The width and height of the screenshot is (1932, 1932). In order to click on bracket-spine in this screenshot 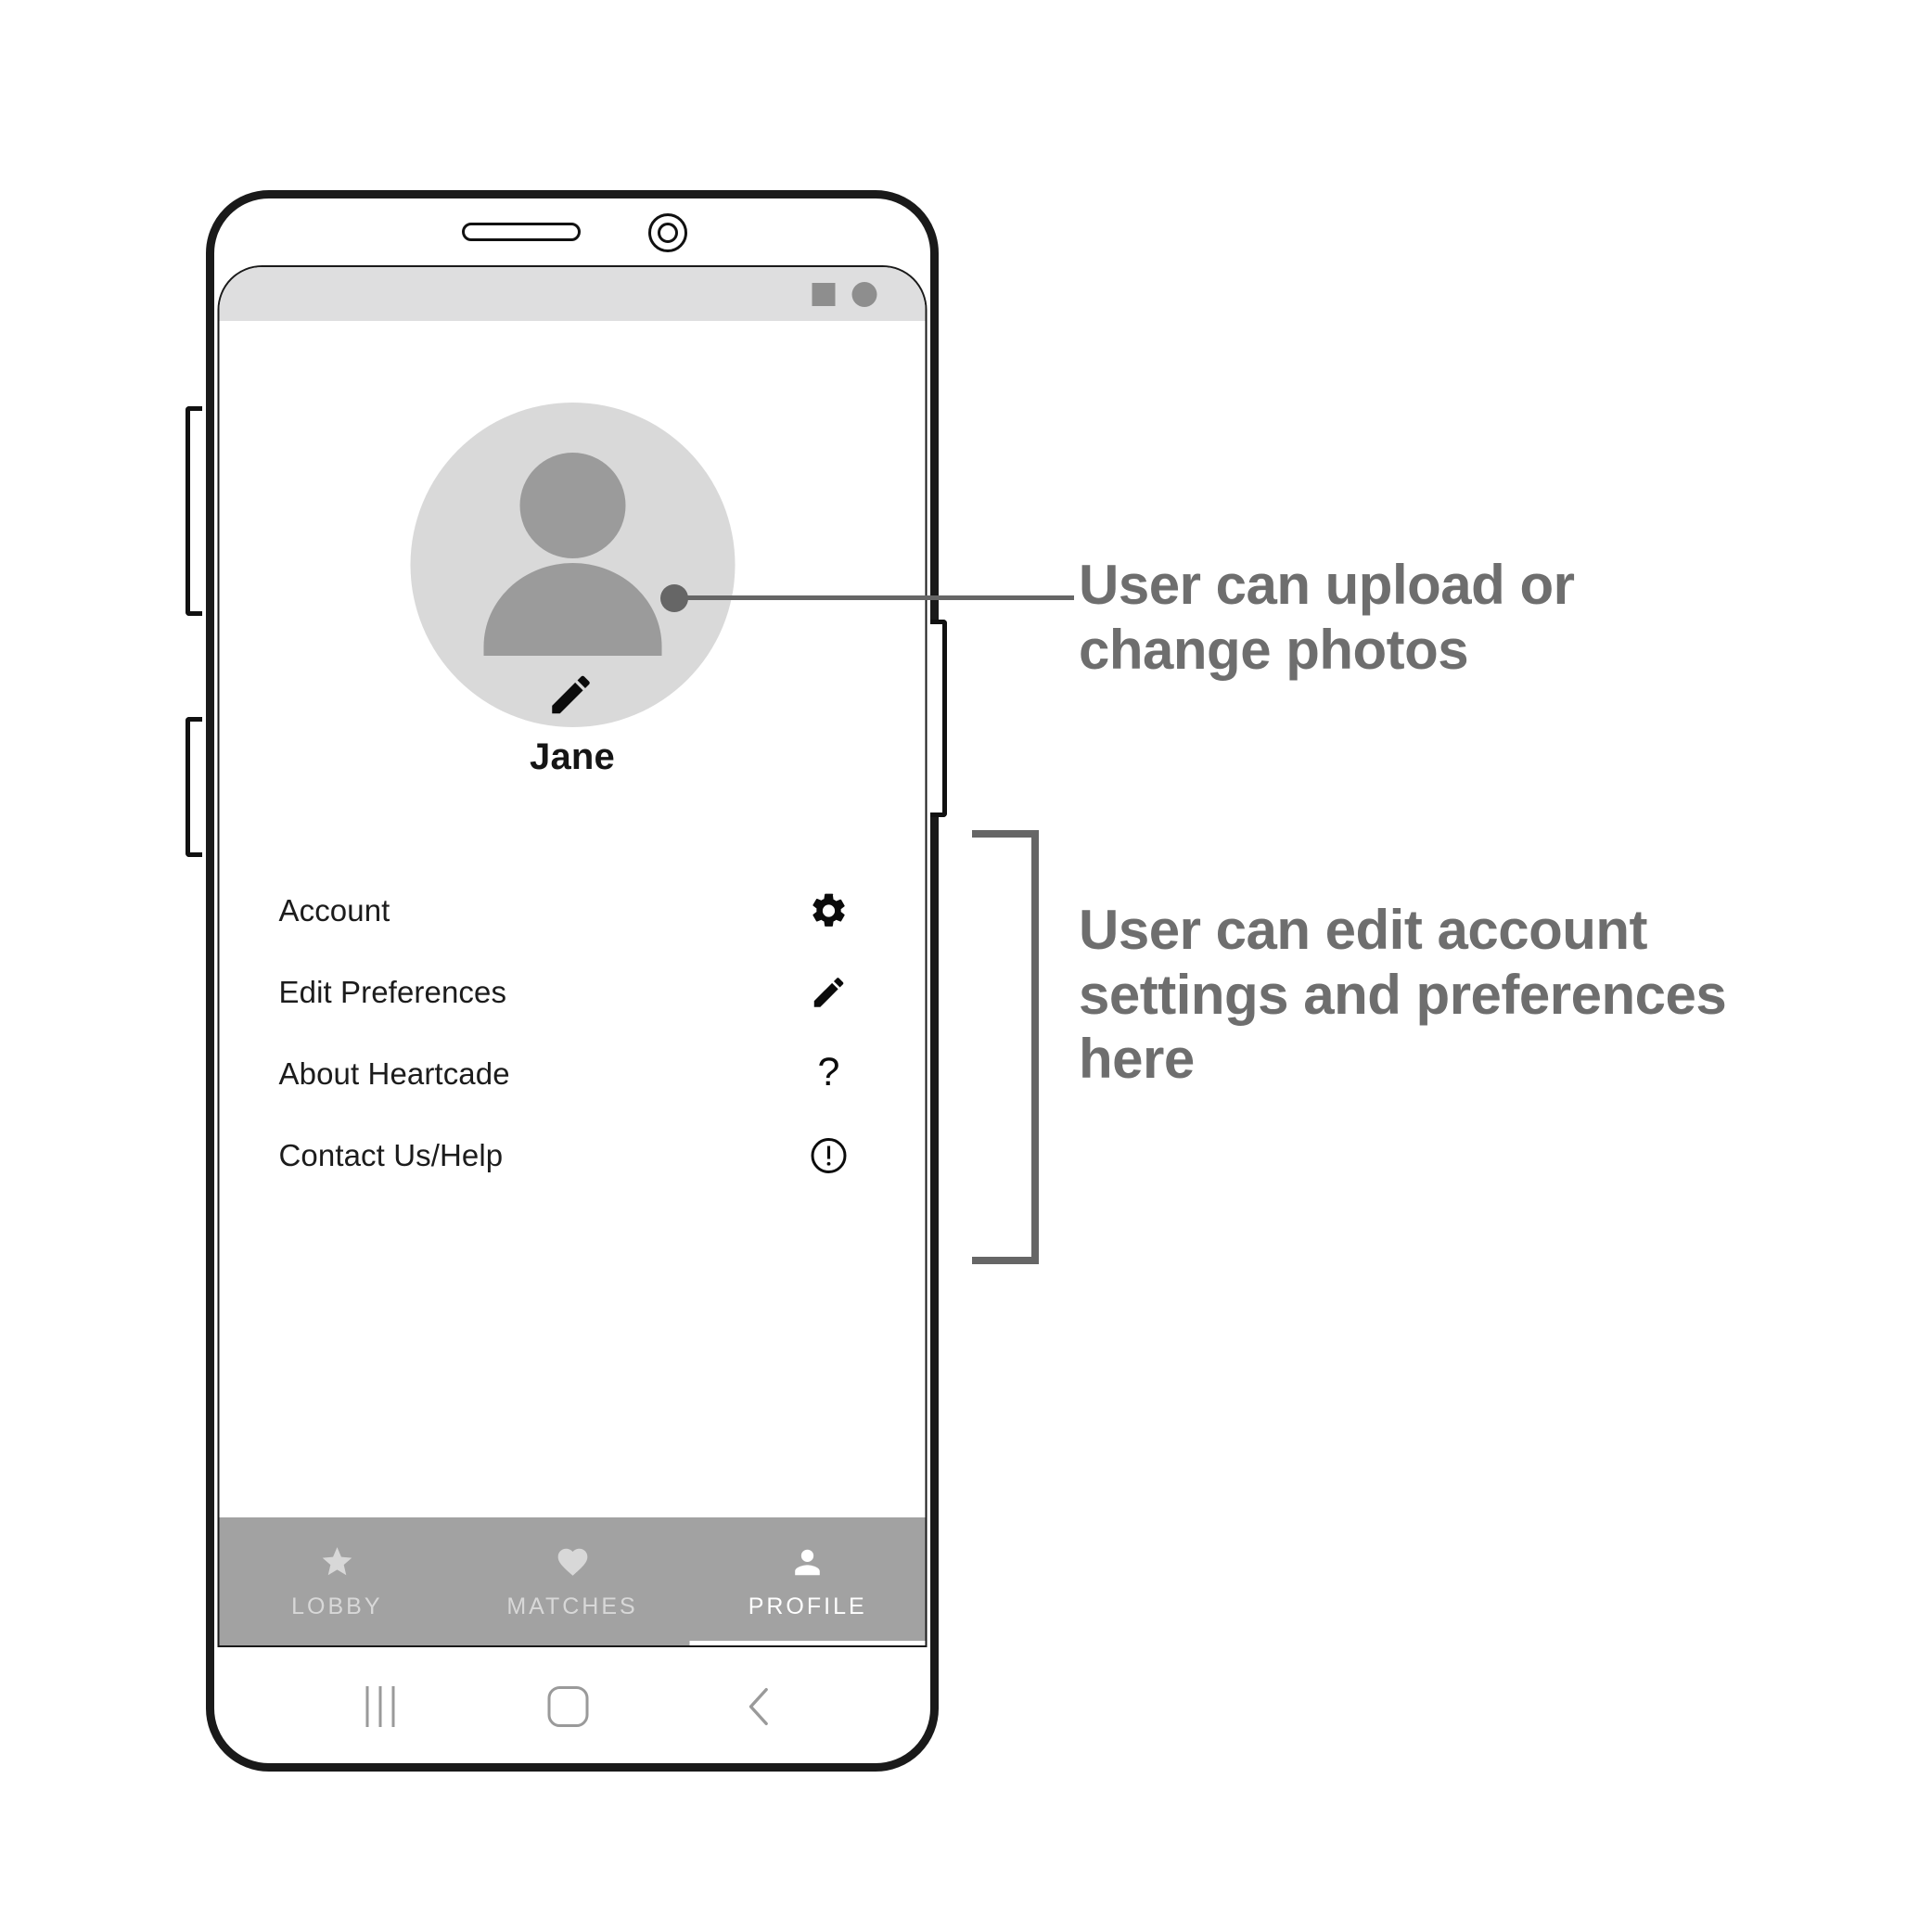, I will do `click(1035, 1047)`.